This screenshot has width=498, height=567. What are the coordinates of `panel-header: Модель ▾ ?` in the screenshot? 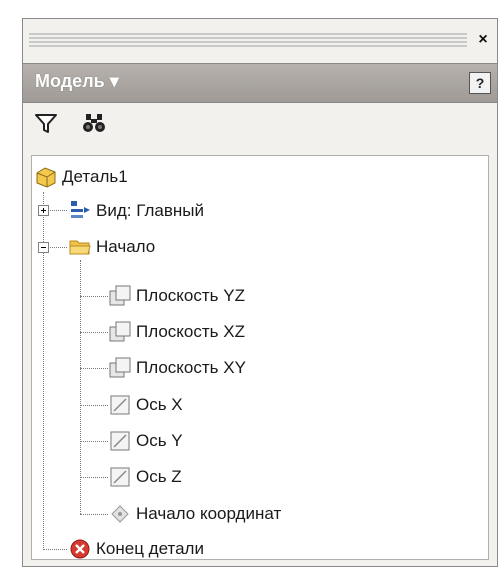 It's located at (260, 83).